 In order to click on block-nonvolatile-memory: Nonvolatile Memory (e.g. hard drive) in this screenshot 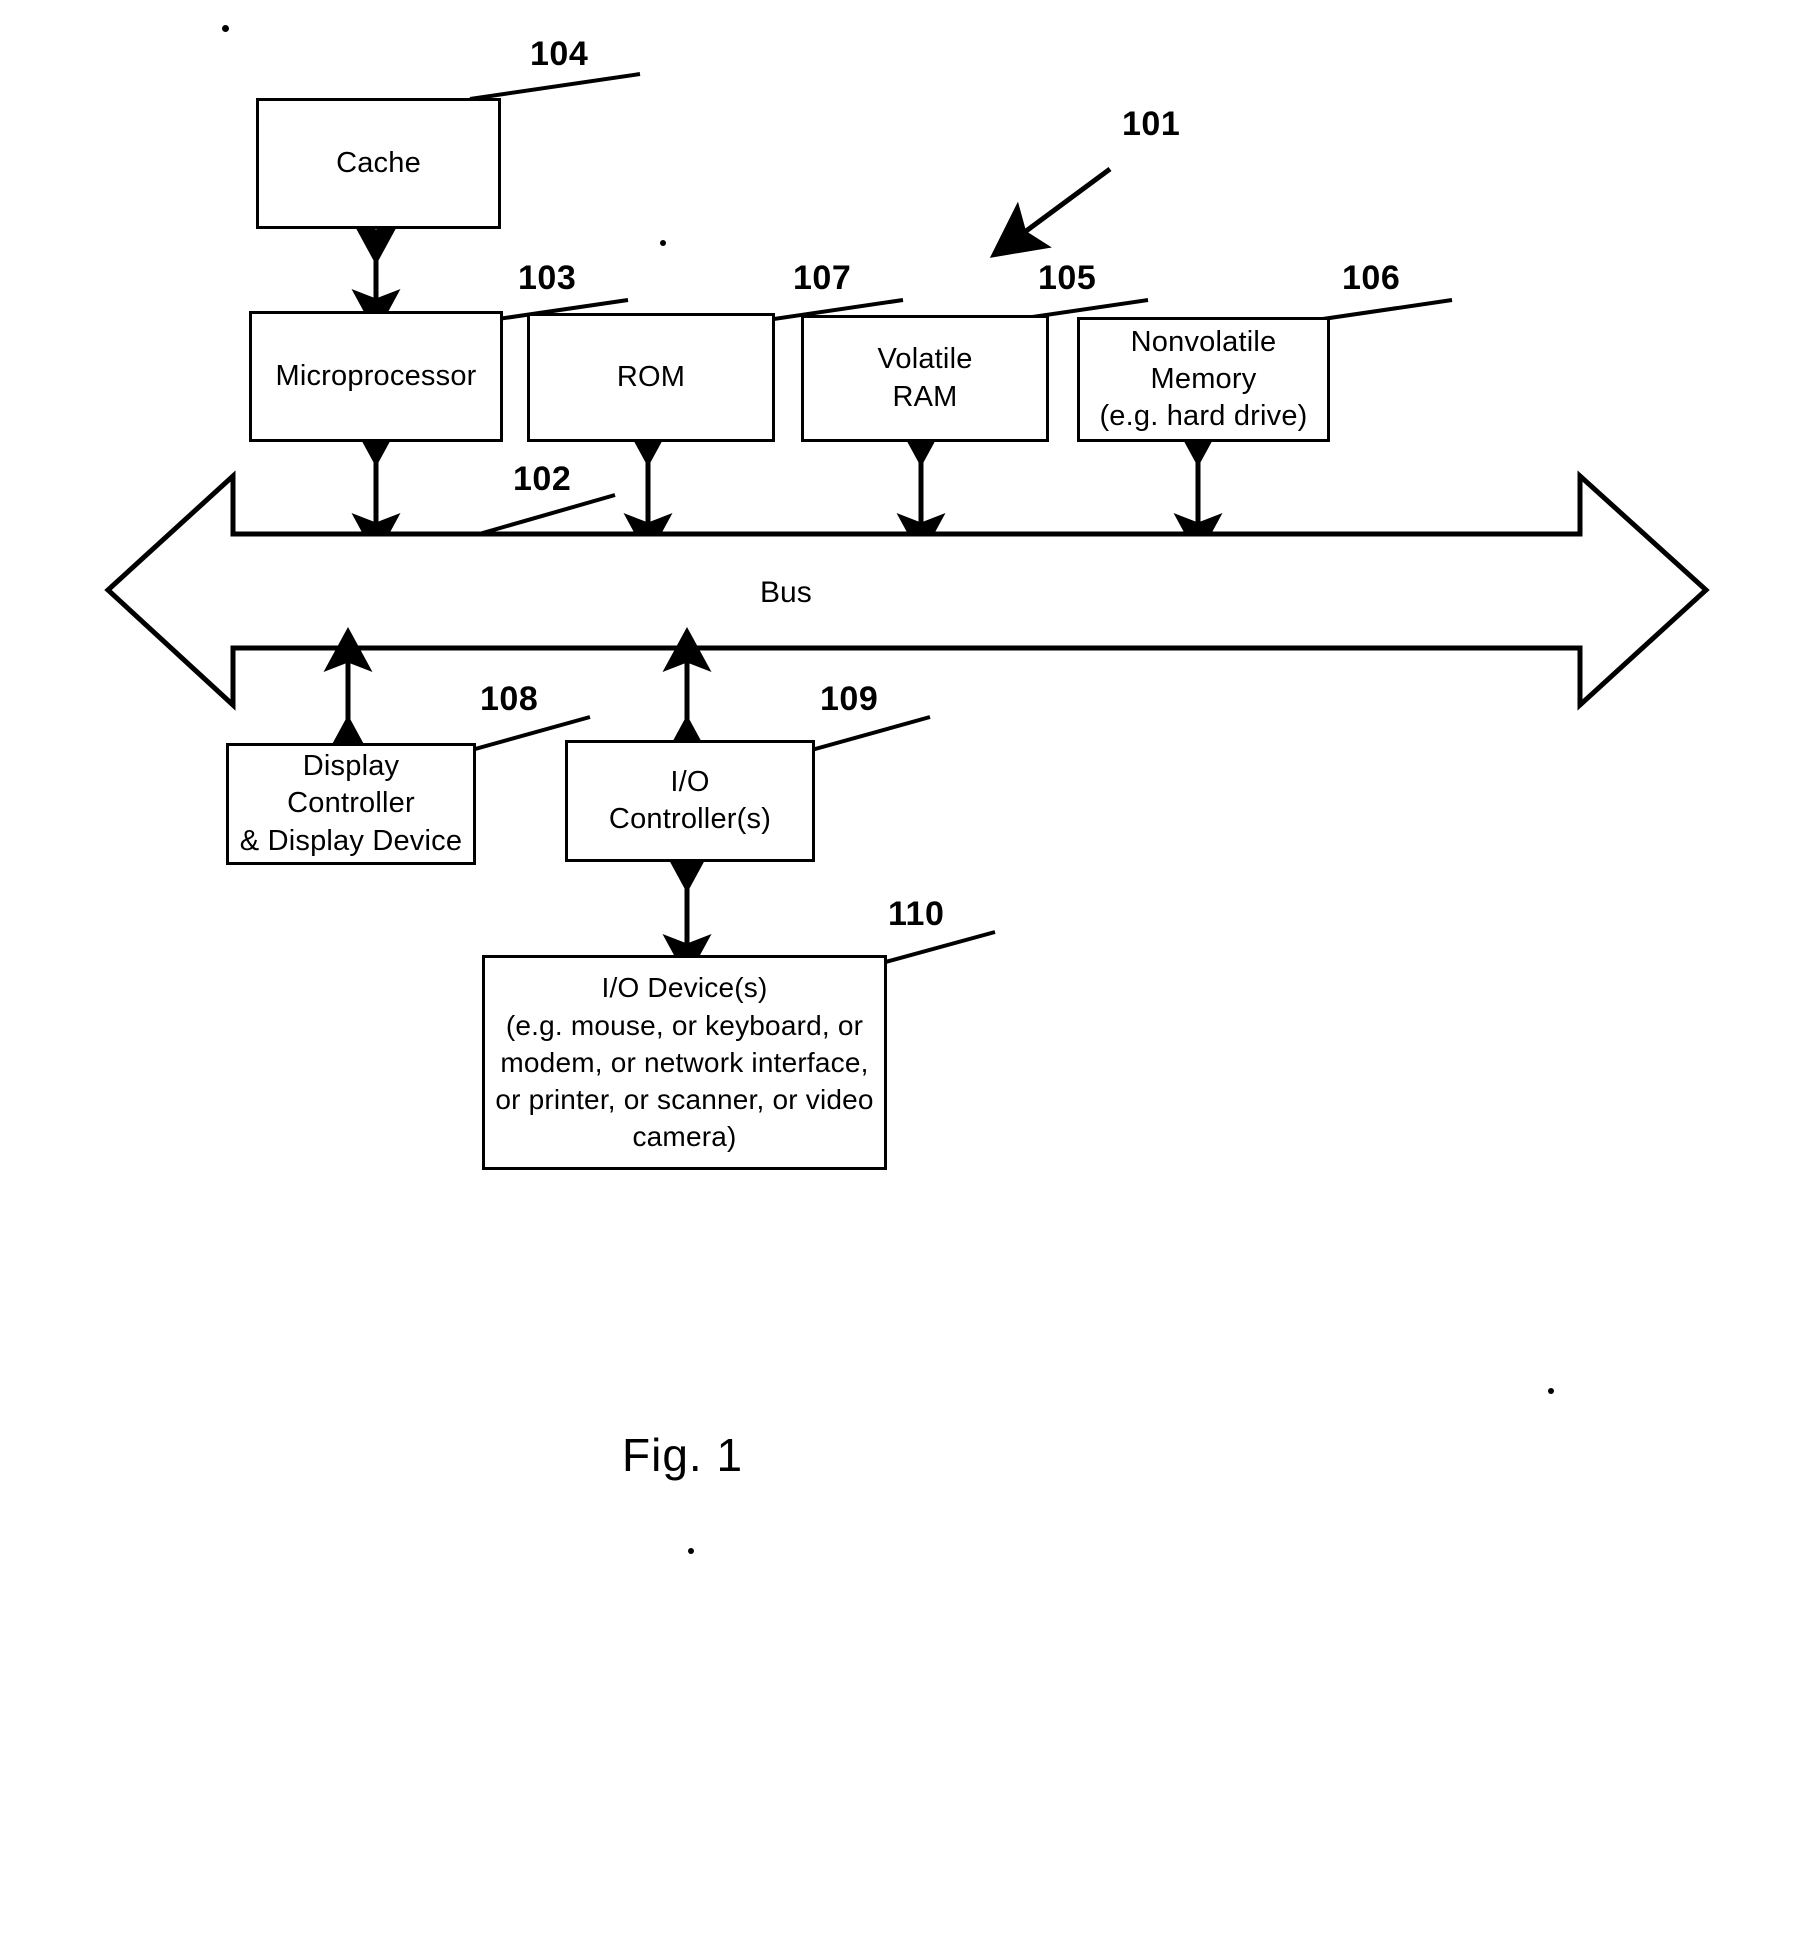, I will do `click(1203, 379)`.